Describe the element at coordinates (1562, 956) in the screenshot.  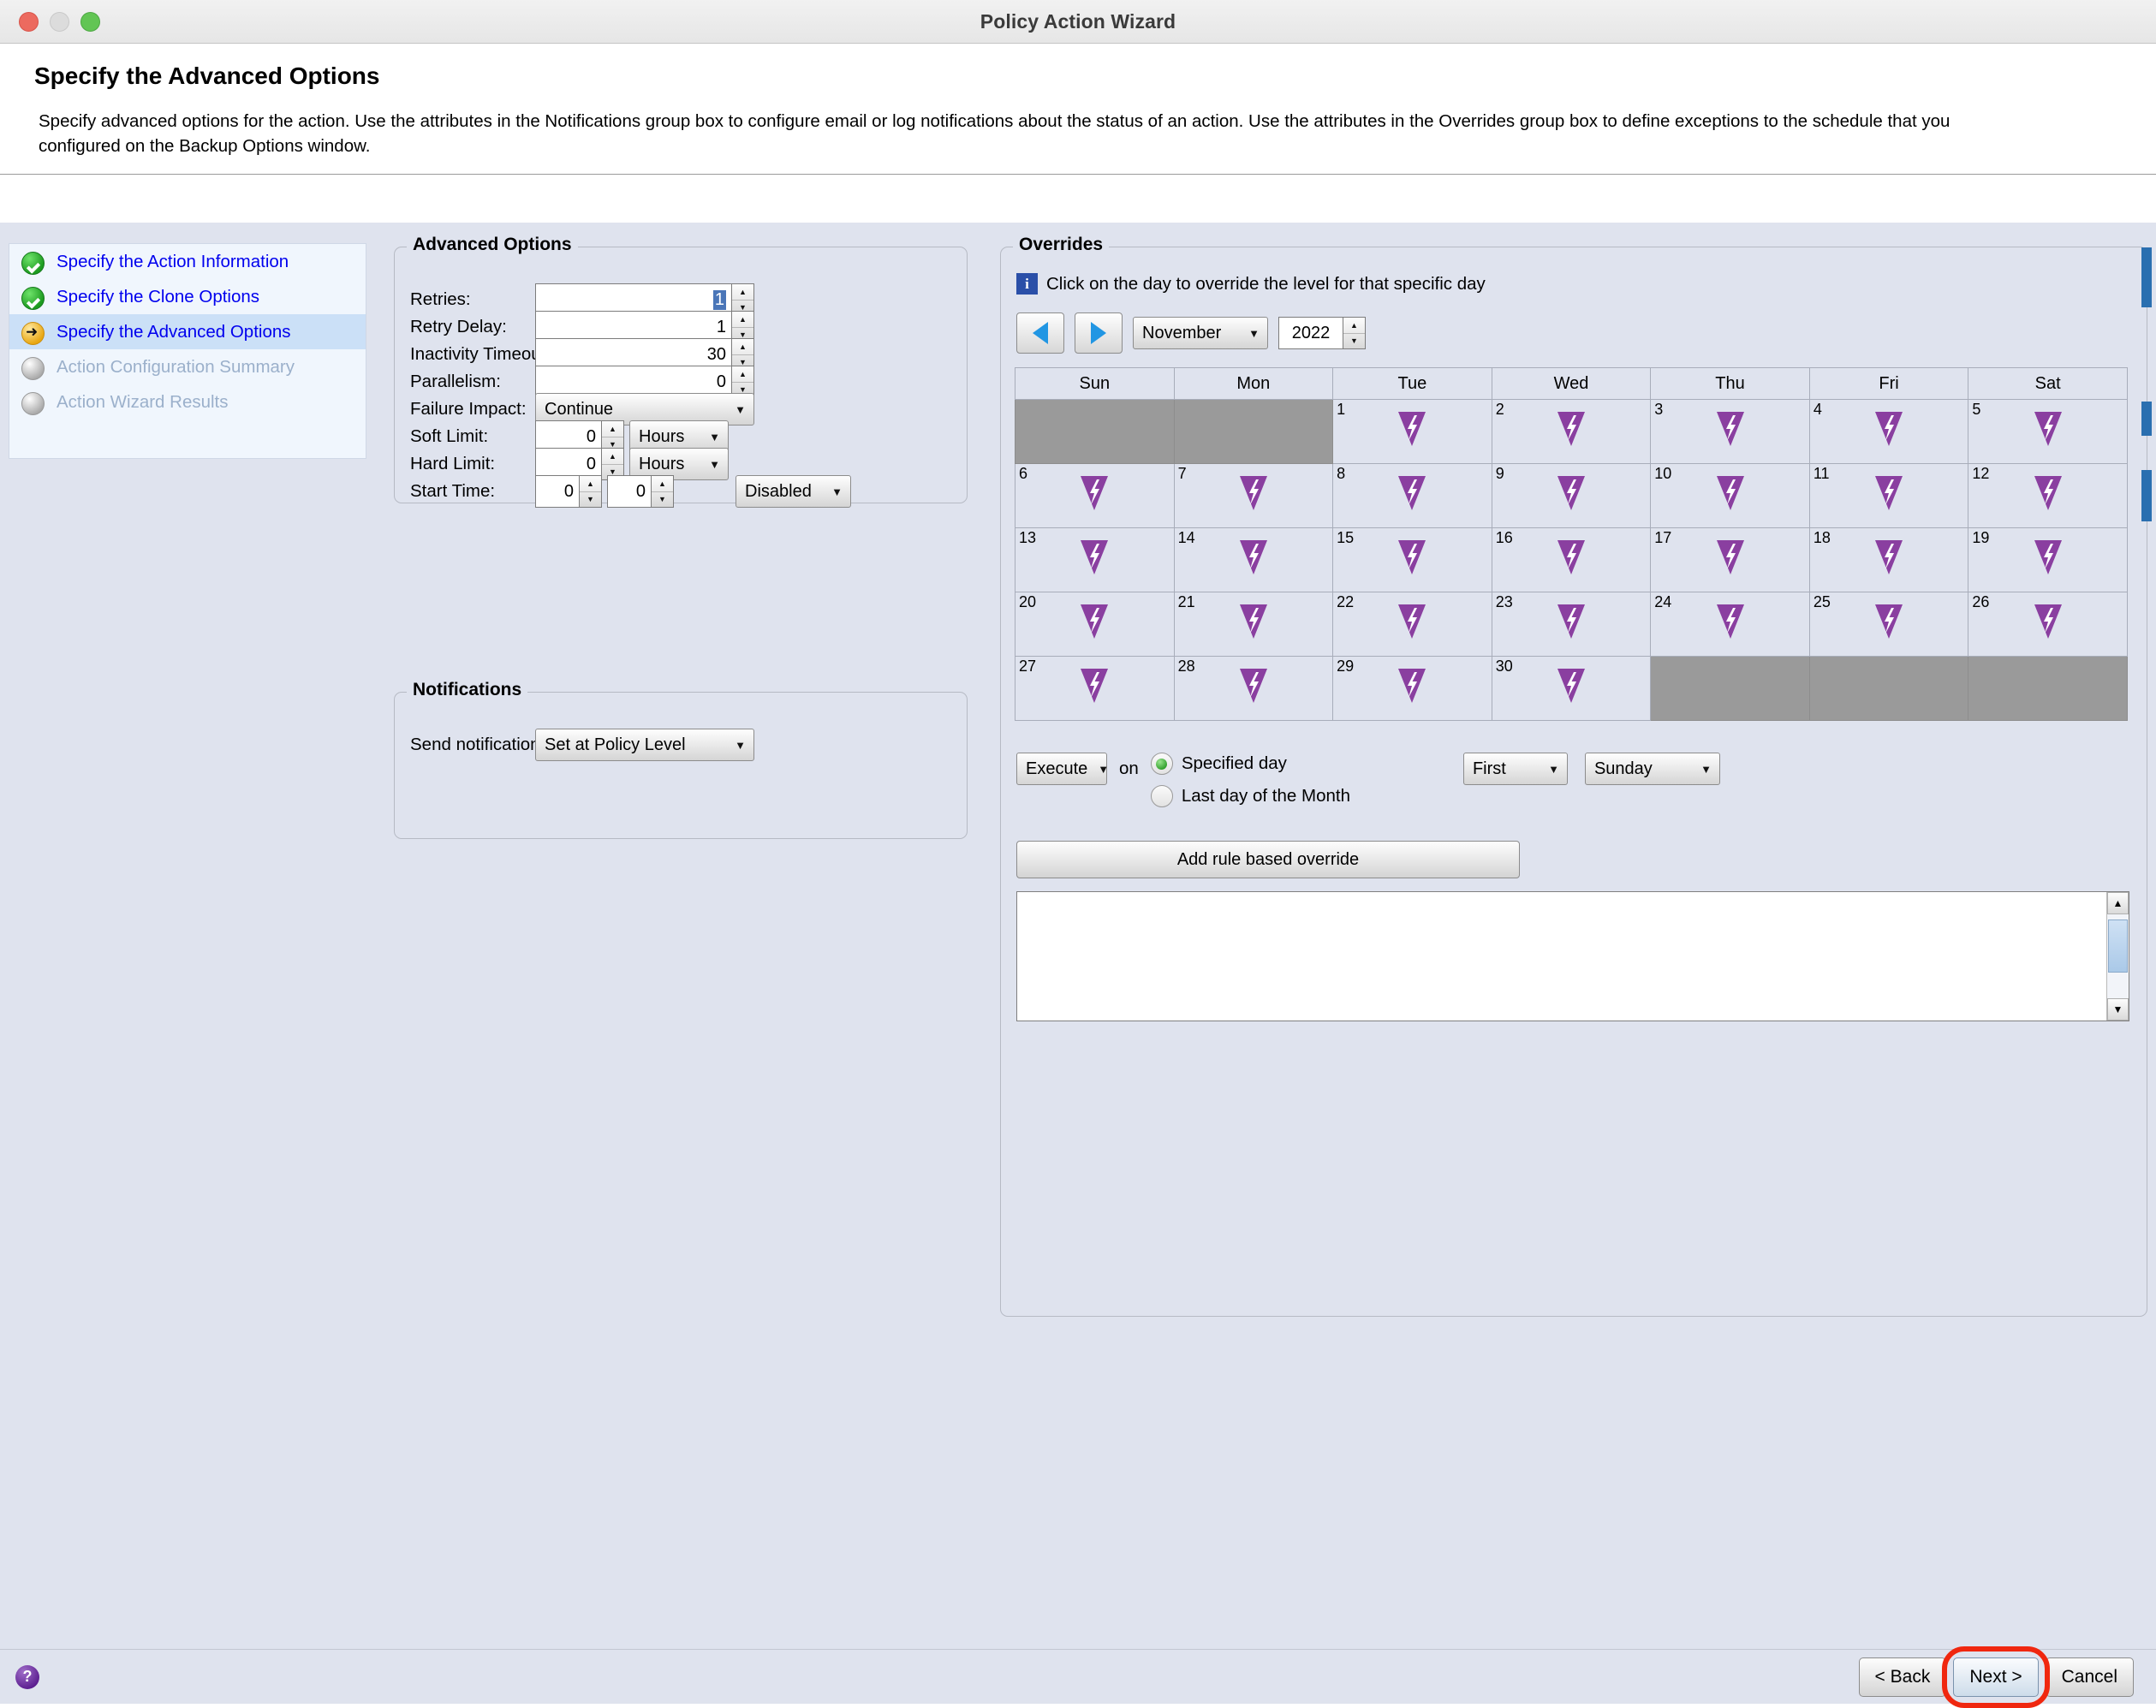
I see `override-rules-list-content` at that location.